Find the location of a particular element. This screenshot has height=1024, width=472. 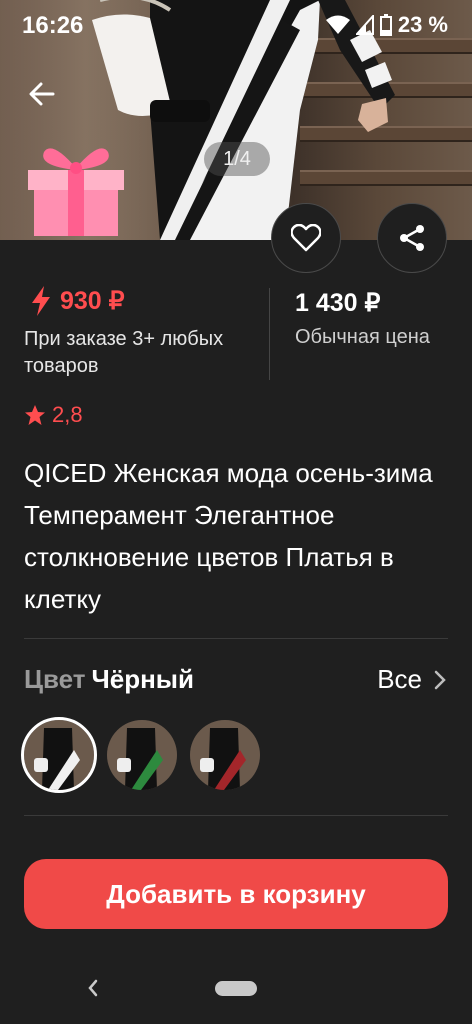

wifi-icon is located at coordinates (337, 24).